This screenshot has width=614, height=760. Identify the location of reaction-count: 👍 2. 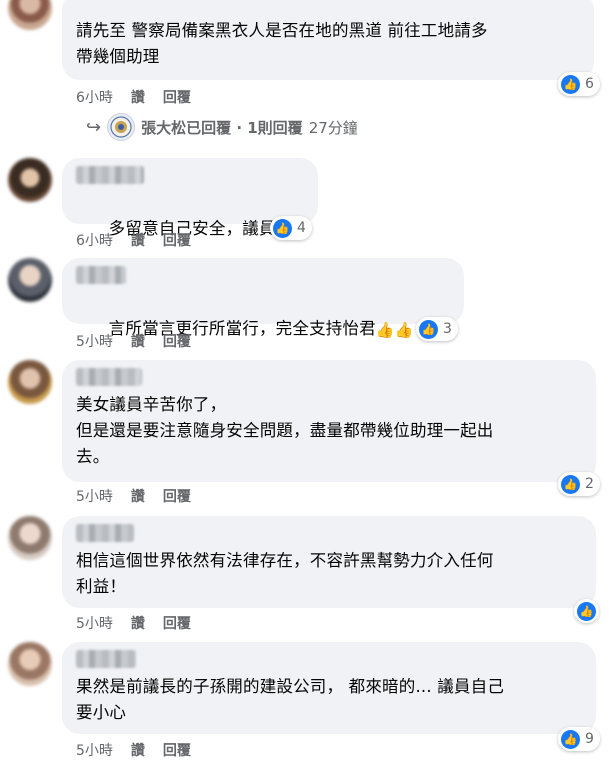
(579, 484).